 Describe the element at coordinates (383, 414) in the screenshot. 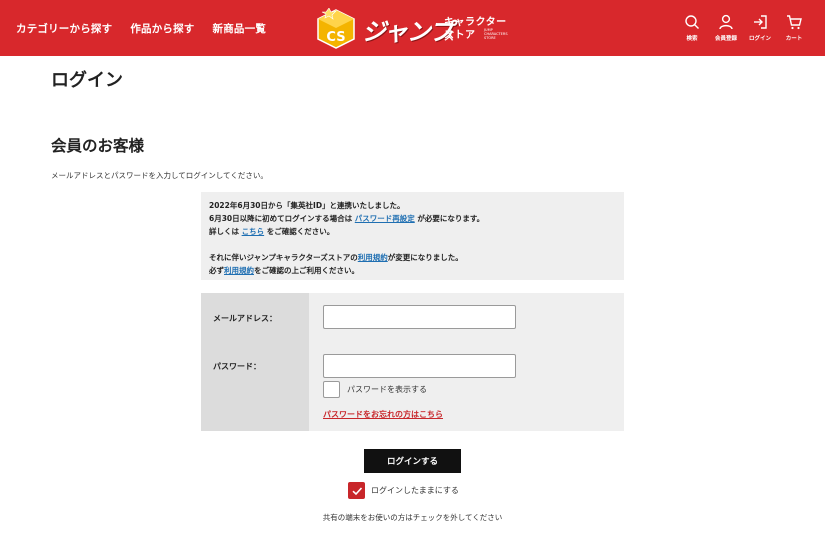

I see `forgot-password-link: パスワードをお忘れの方はこちら` at that location.